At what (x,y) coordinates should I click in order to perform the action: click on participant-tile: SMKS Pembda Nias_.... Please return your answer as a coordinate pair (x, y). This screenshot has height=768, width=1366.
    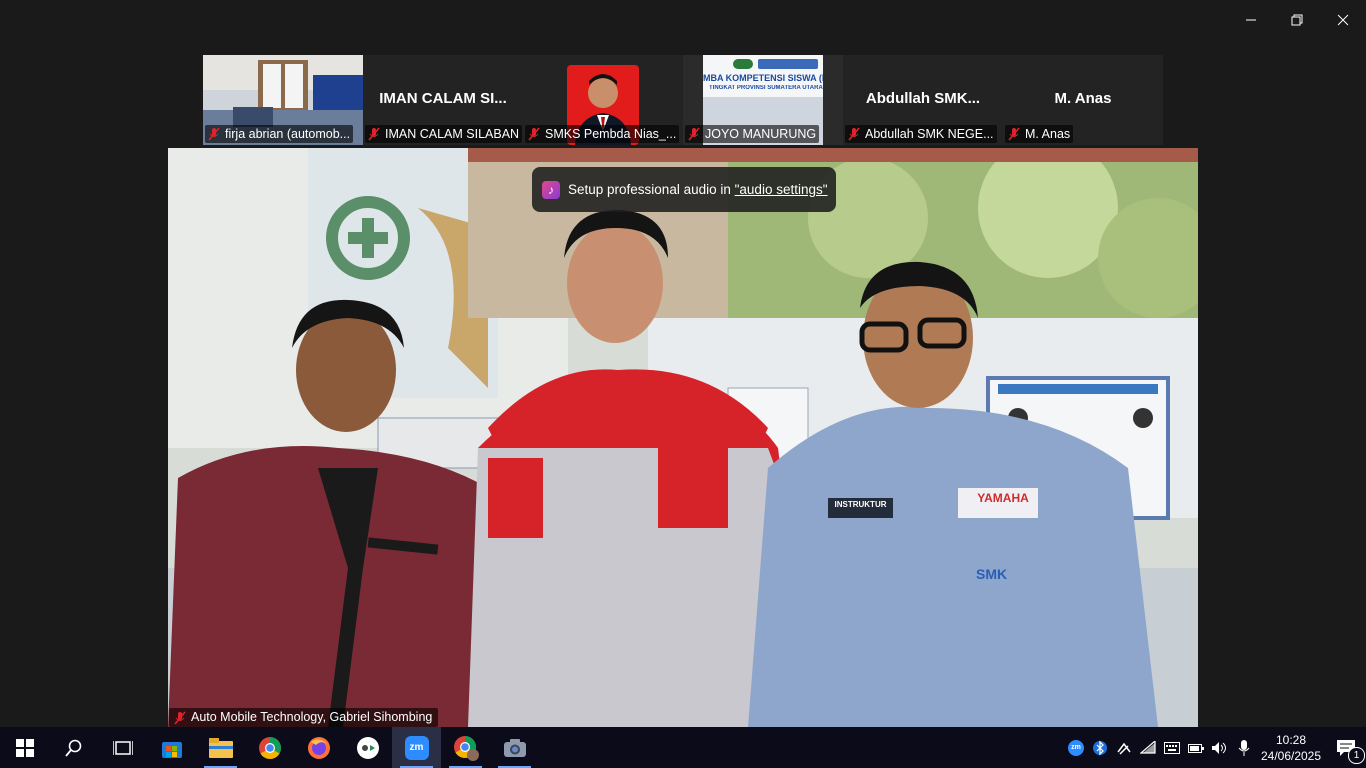
    Looking at the image, I should click on (603, 100).